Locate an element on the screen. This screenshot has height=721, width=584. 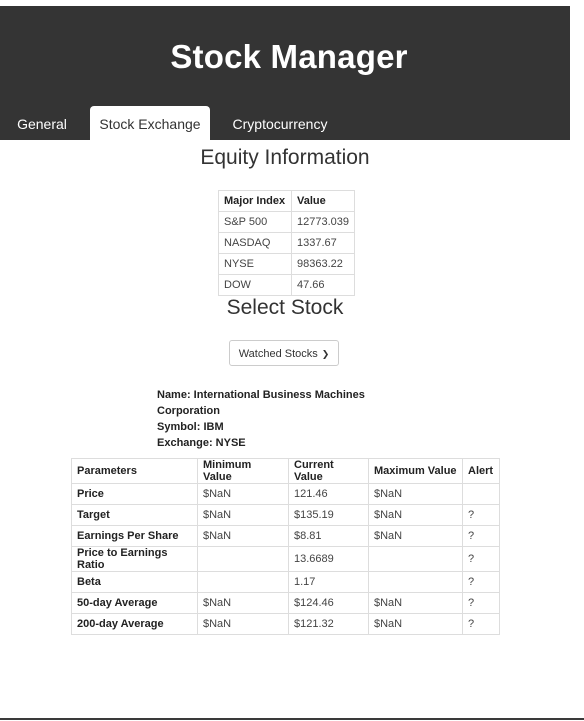
index-name: NASDAQ is located at coordinates (255, 243).